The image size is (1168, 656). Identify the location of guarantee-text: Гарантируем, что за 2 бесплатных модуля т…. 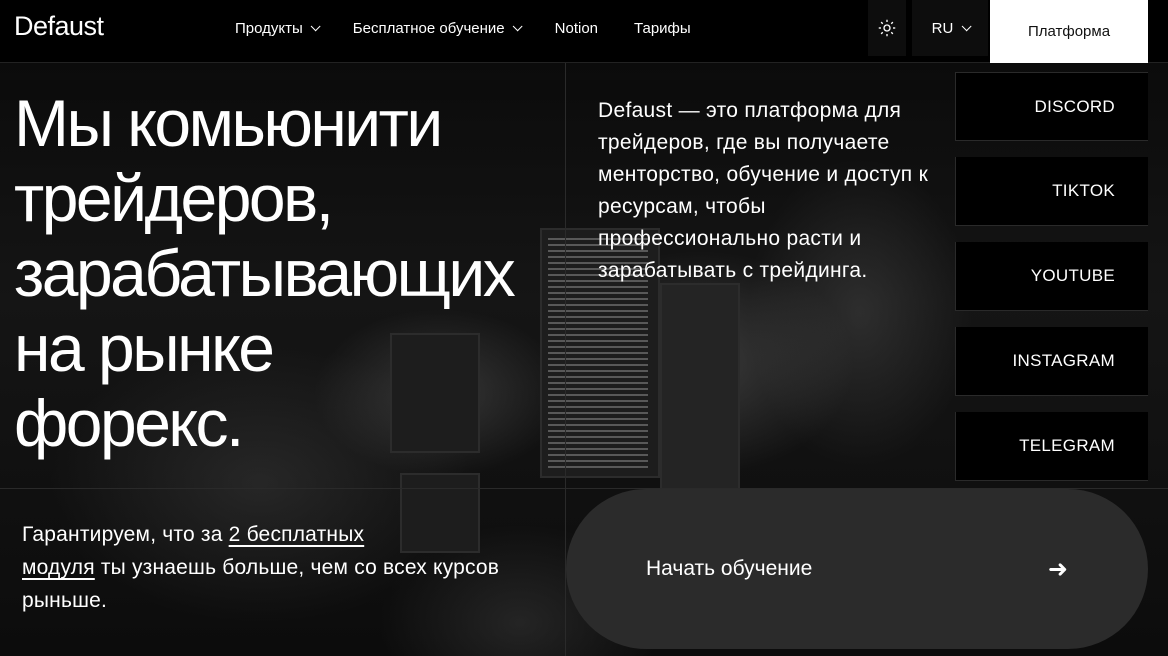
(282, 567).